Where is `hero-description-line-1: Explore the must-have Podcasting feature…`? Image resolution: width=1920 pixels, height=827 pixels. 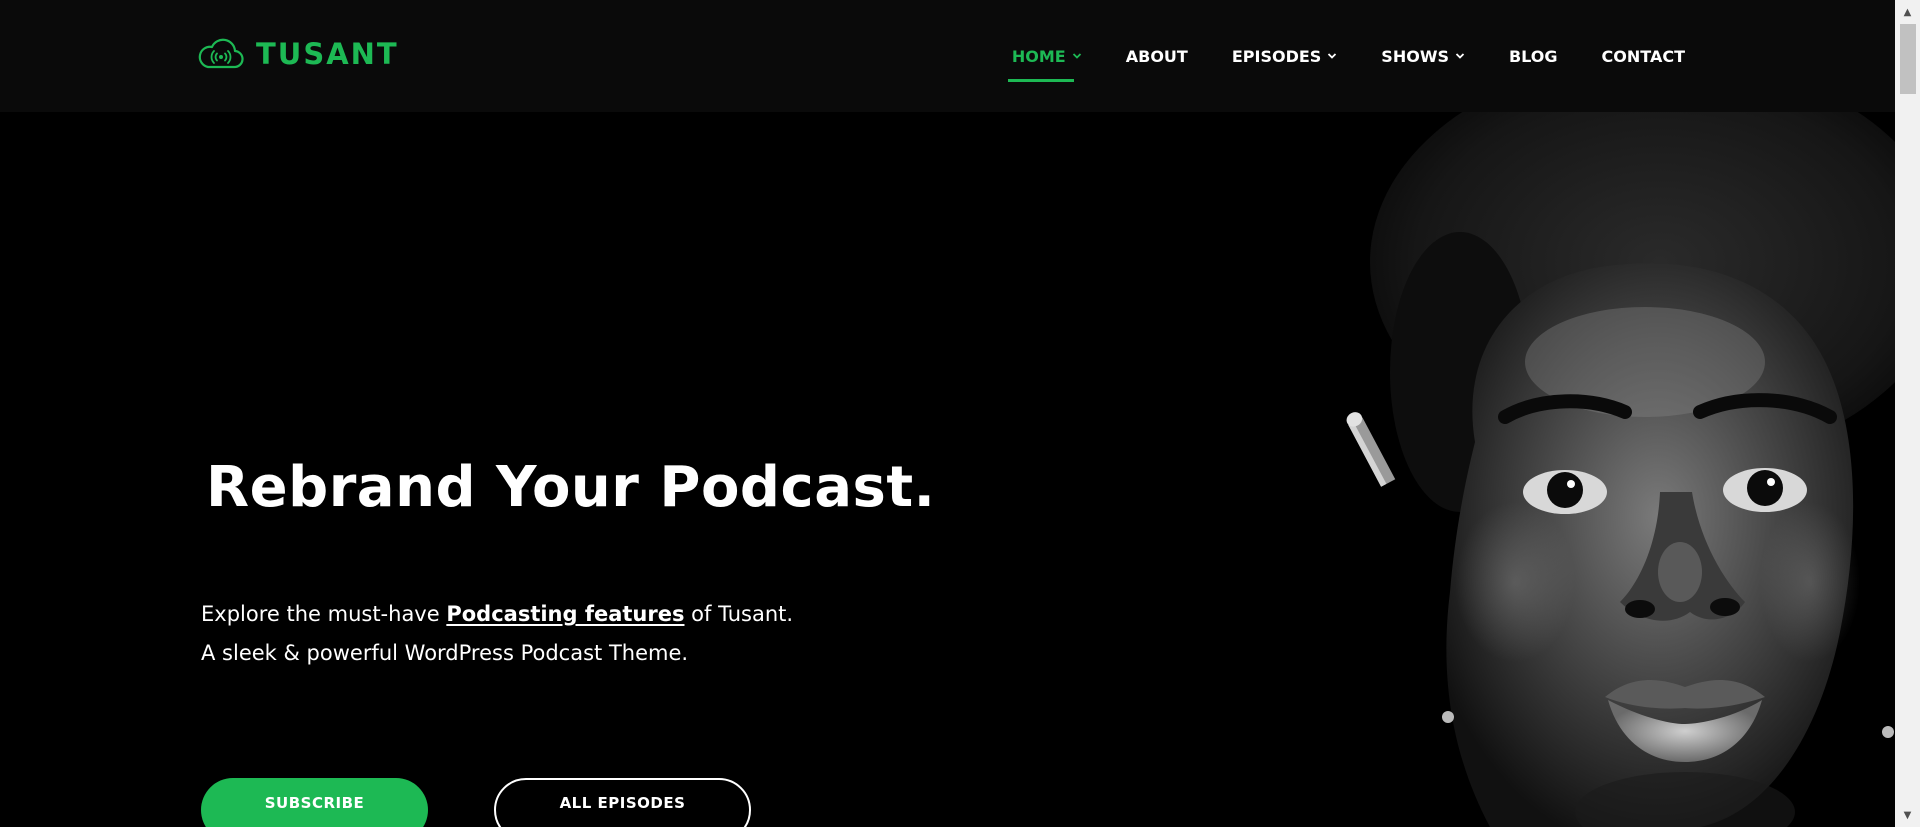 hero-description-line-1: Explore the must-have Podcasting feature… is located at coordinates (497, 614).